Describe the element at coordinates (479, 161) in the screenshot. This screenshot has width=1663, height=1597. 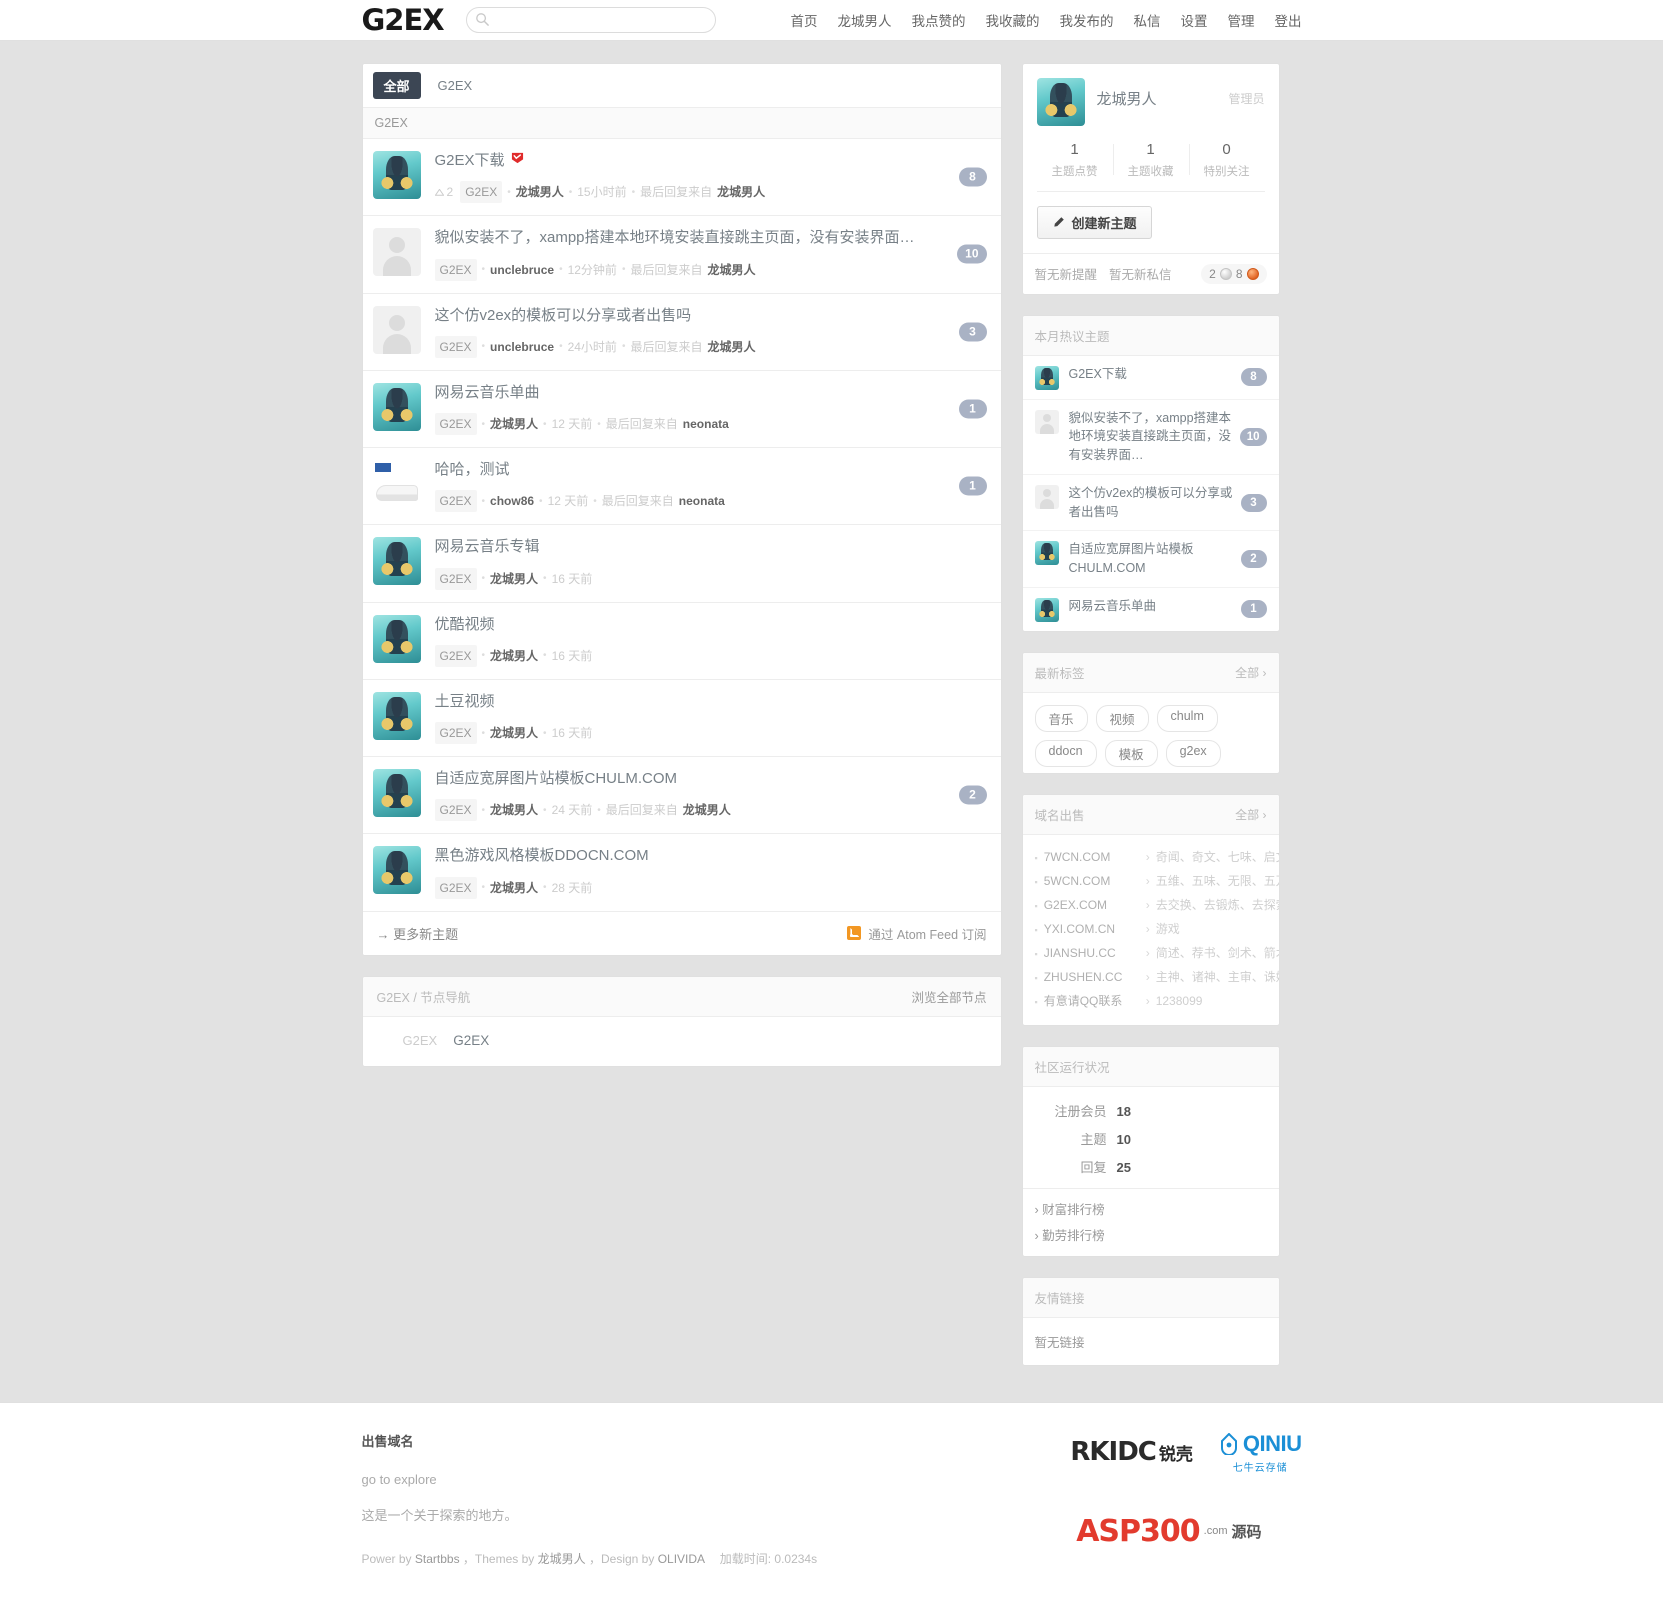
I see `topic-title-link: G2EX下载` at that location.